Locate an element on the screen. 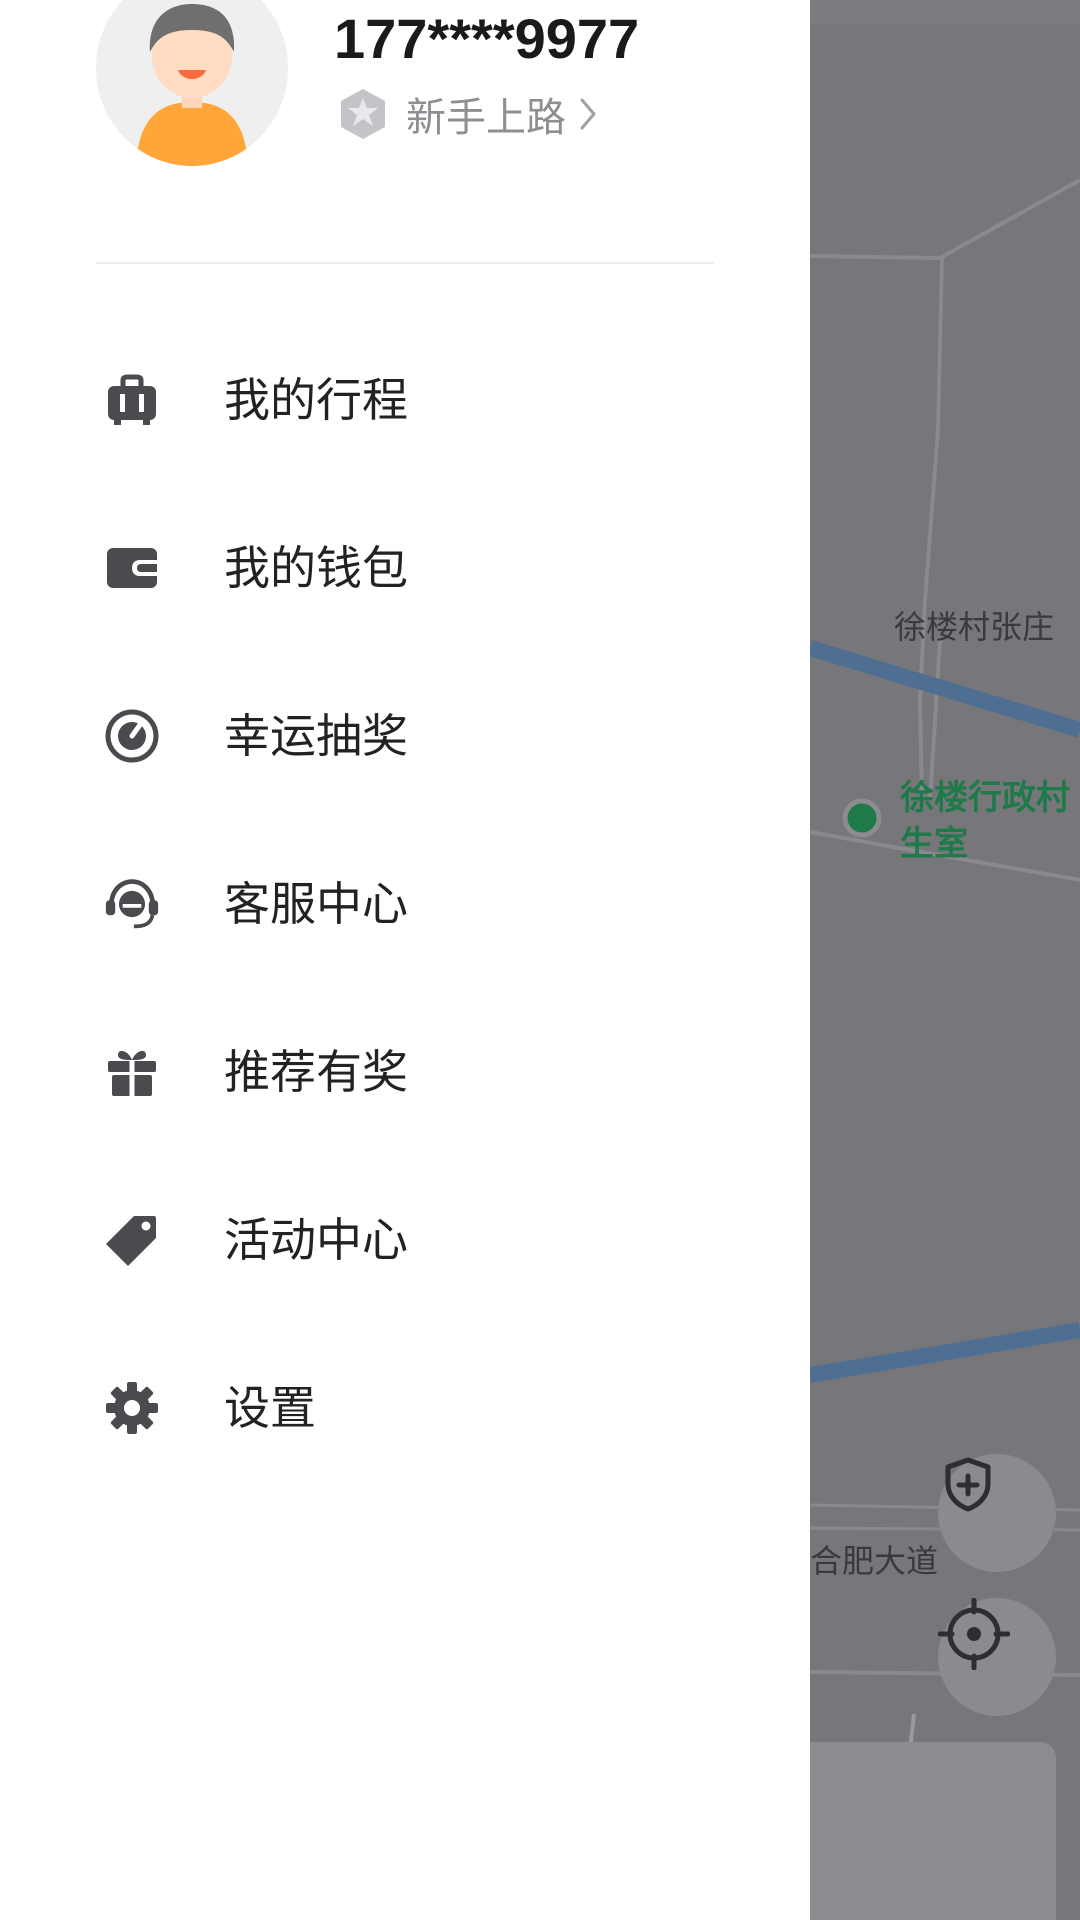 The height and width of the screenshot is (1920, 1080). luggage-icon is located at coordinates (132, 400).